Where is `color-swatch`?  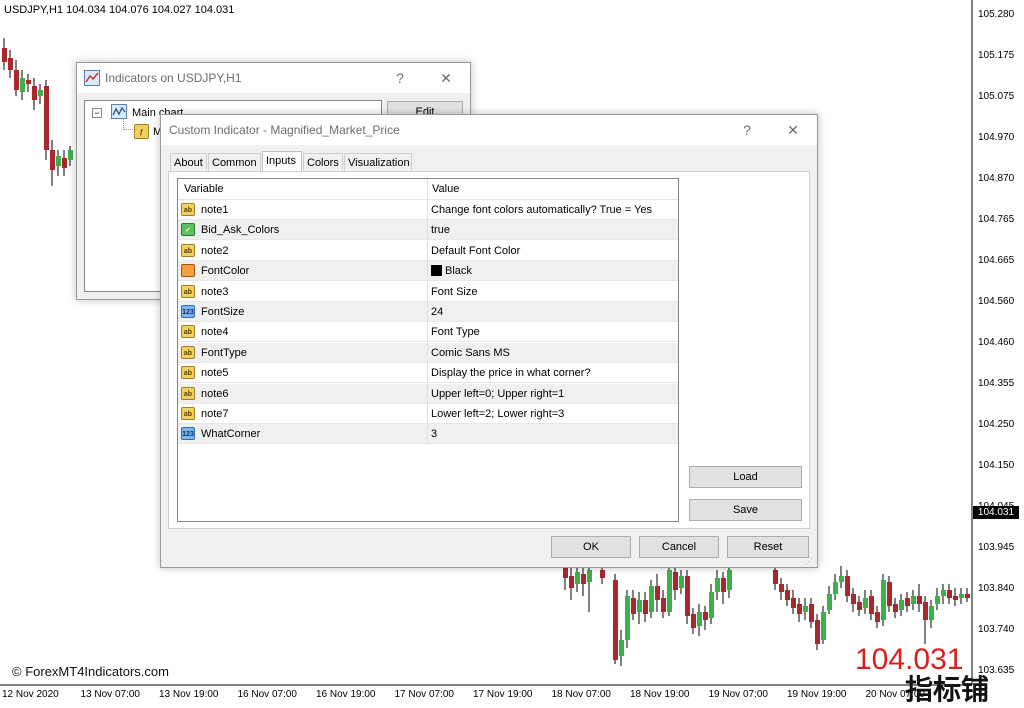
color-swatch is located at coordinates (436, 271).